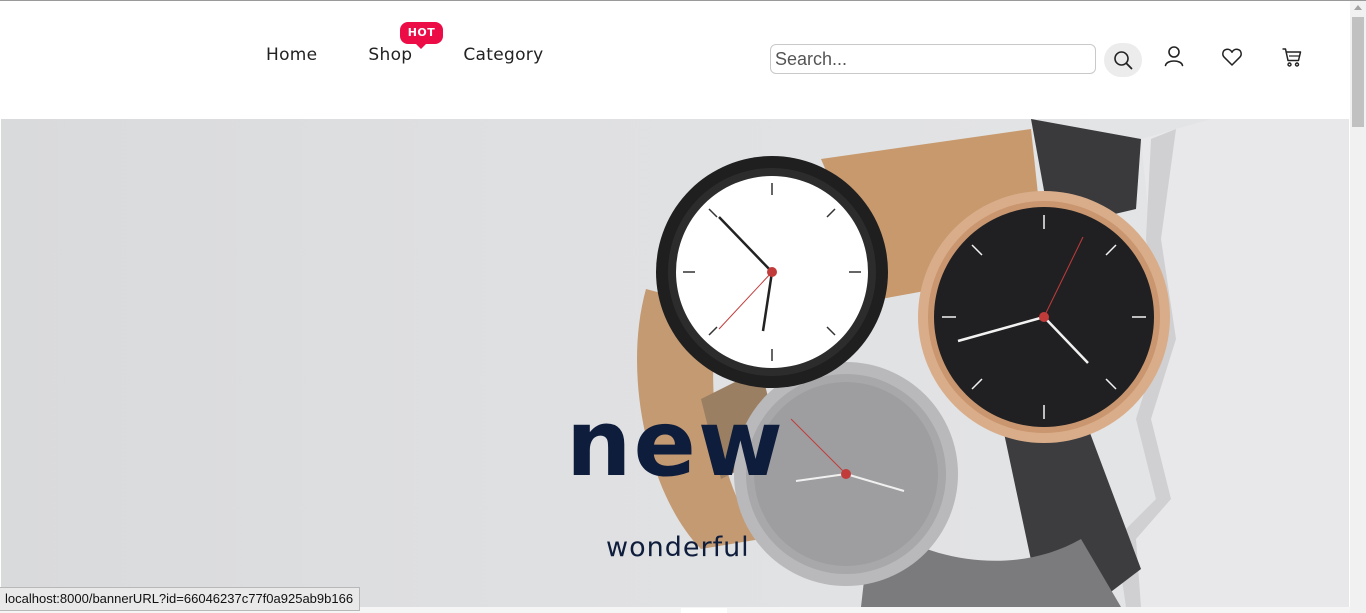  What do you see at coordinates (1232, 57) in the screenshot?
I see `heart-icon` at bounding box center [1232, 57].